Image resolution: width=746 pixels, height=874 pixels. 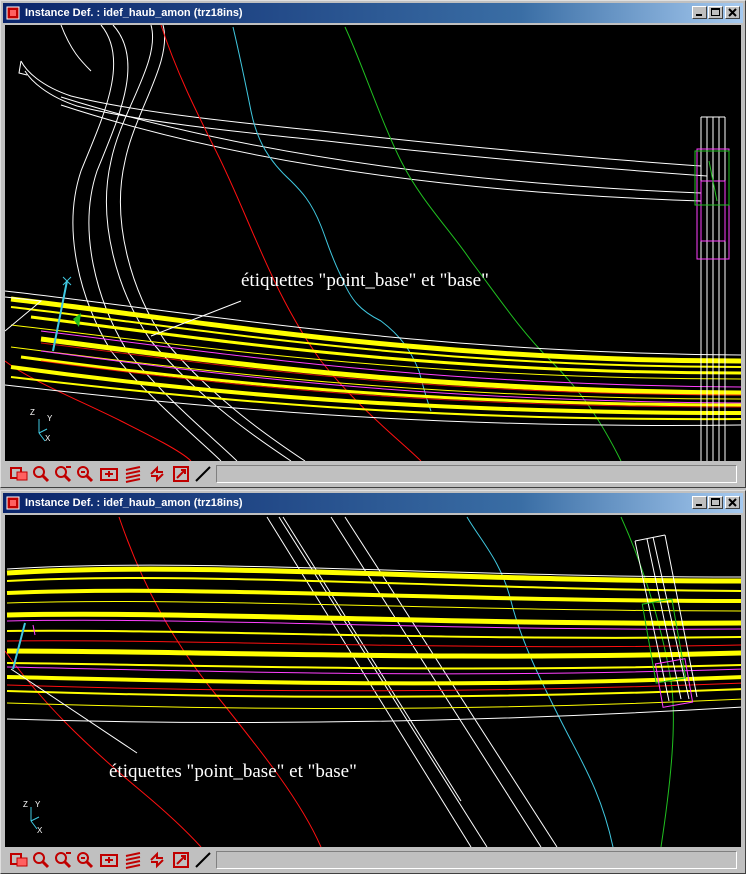 What do you see at coordinates (373, 647) in the screenshot?
I see `magenta-lines` at bounding box center [373, 647].